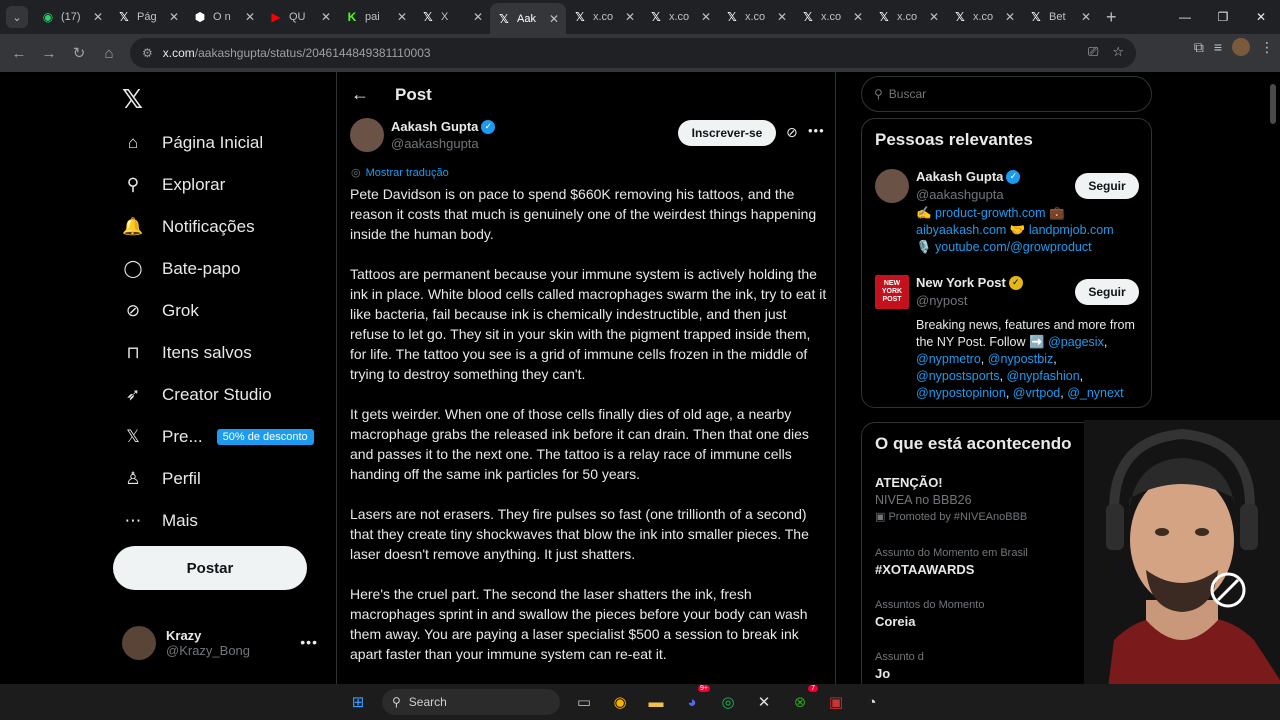 The width and height of the screenshot is (1280, 720). I want to click on site-info-icon: ⚙, so click(147, 53).